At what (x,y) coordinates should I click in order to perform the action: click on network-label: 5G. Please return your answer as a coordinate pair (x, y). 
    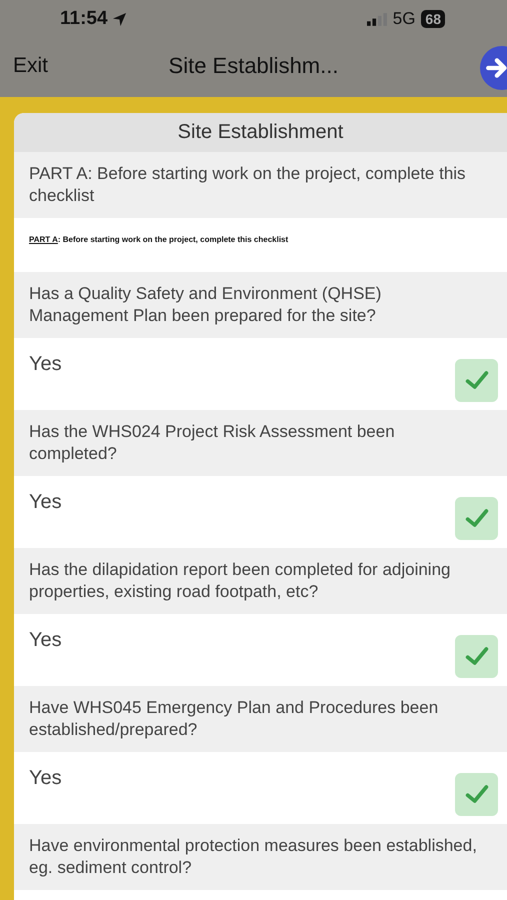
    Looking at the image, I should click on (404, 19).